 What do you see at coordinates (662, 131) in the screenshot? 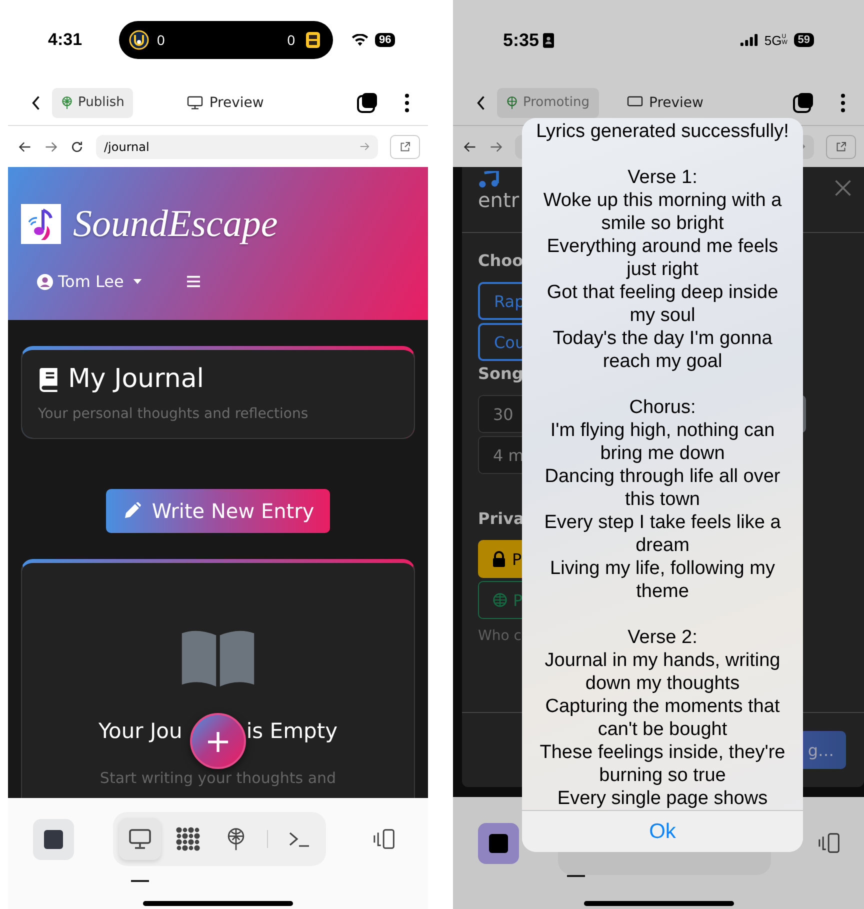
I see `alert-title: Lyrics generated successfully!` at bounding box center [662, 131].